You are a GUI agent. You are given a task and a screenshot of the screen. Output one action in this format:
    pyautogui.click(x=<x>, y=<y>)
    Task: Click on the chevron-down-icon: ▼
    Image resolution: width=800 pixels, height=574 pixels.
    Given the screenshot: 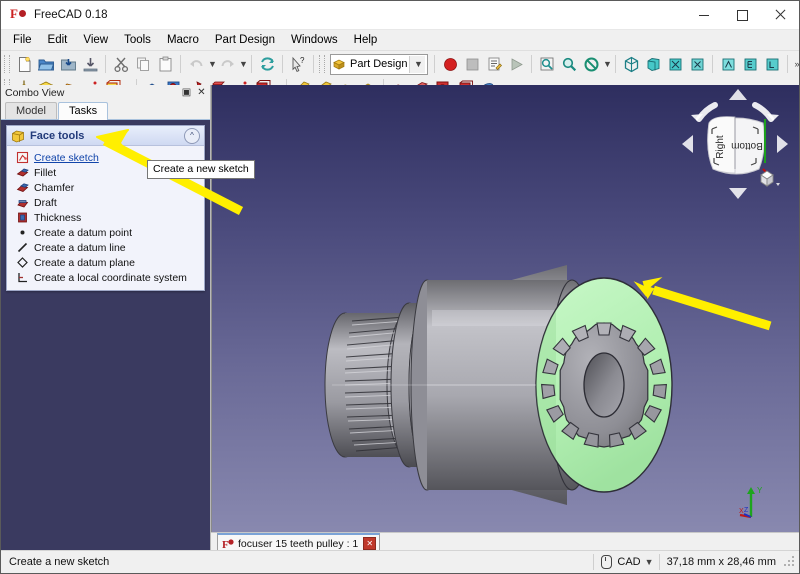 What is the action you would take?
    pyautogui.click(x=649, y=562)
    